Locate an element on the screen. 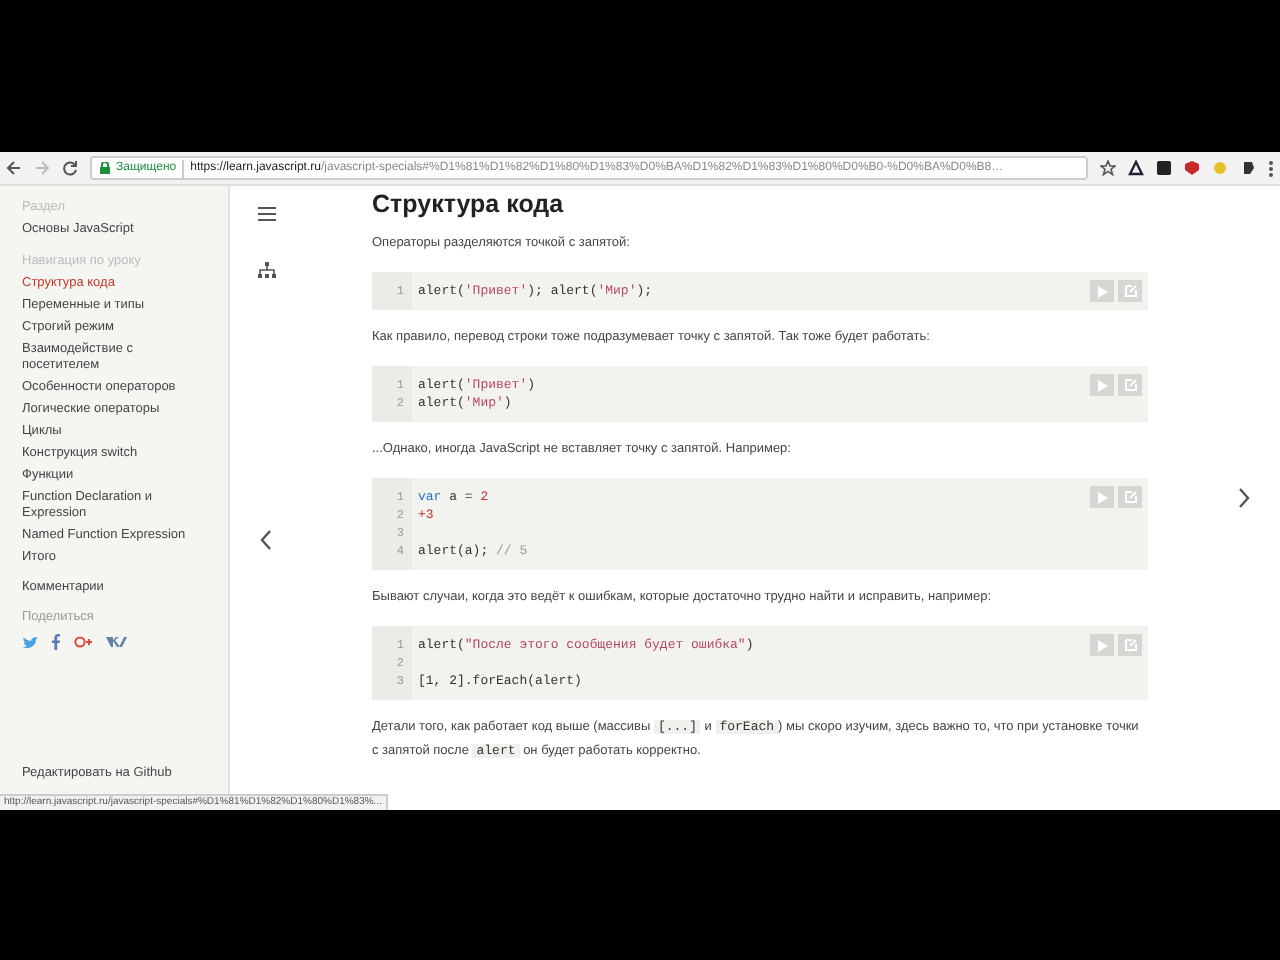  letter-f-icon is located at coordinates (56, 642).